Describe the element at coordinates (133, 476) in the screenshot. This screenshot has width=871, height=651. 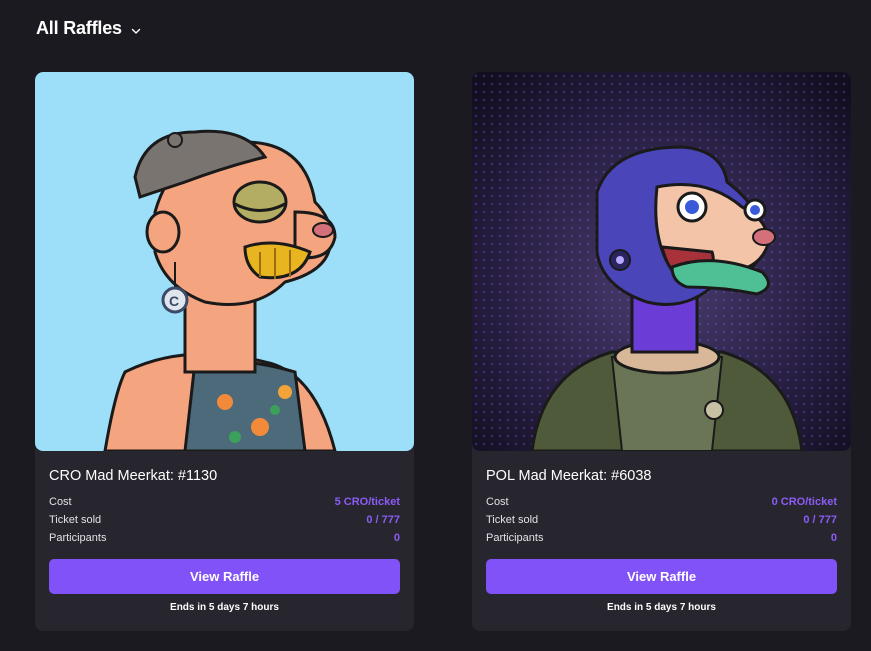
I see `raffle-title: CRO Mad Meerkat: #1130` at that location.